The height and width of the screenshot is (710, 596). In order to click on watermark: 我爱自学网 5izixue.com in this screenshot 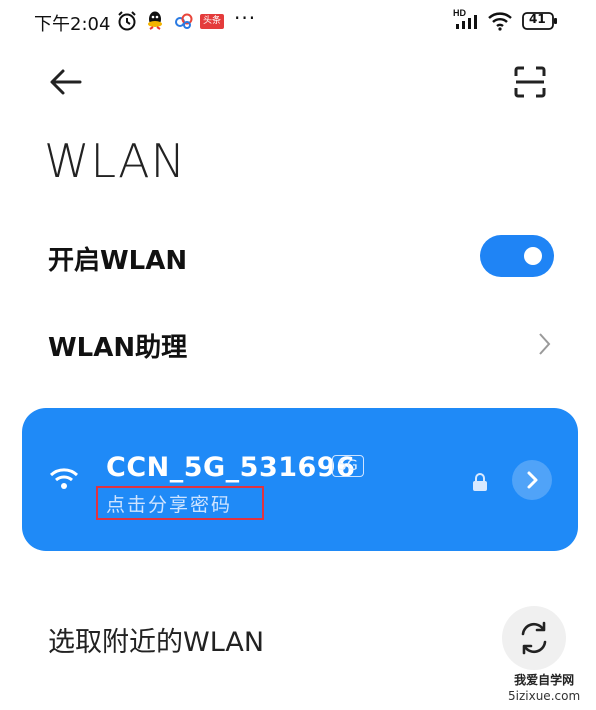, I will do `click(544, 688)`.